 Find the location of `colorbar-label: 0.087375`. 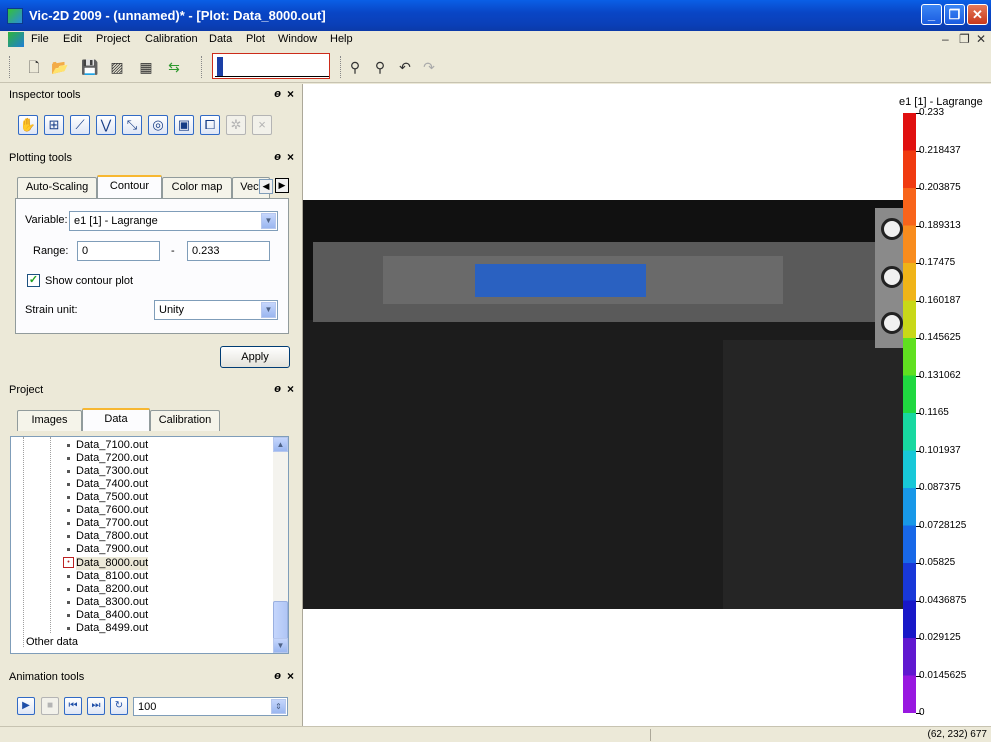

colorbar-label: 0.087375 is located at coordinates (940, 487).